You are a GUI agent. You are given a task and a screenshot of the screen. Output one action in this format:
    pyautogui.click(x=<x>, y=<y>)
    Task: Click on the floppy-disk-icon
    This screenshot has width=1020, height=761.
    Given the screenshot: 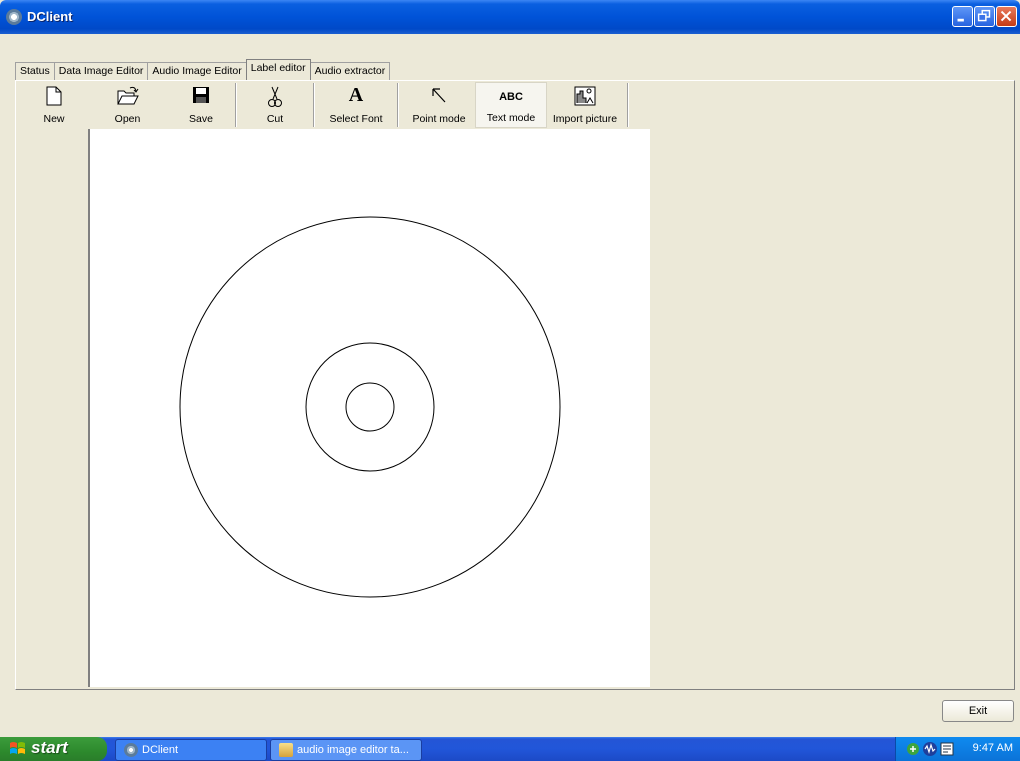 What is the action you would take?
    pyautogui.click(x=201, y=95)
    